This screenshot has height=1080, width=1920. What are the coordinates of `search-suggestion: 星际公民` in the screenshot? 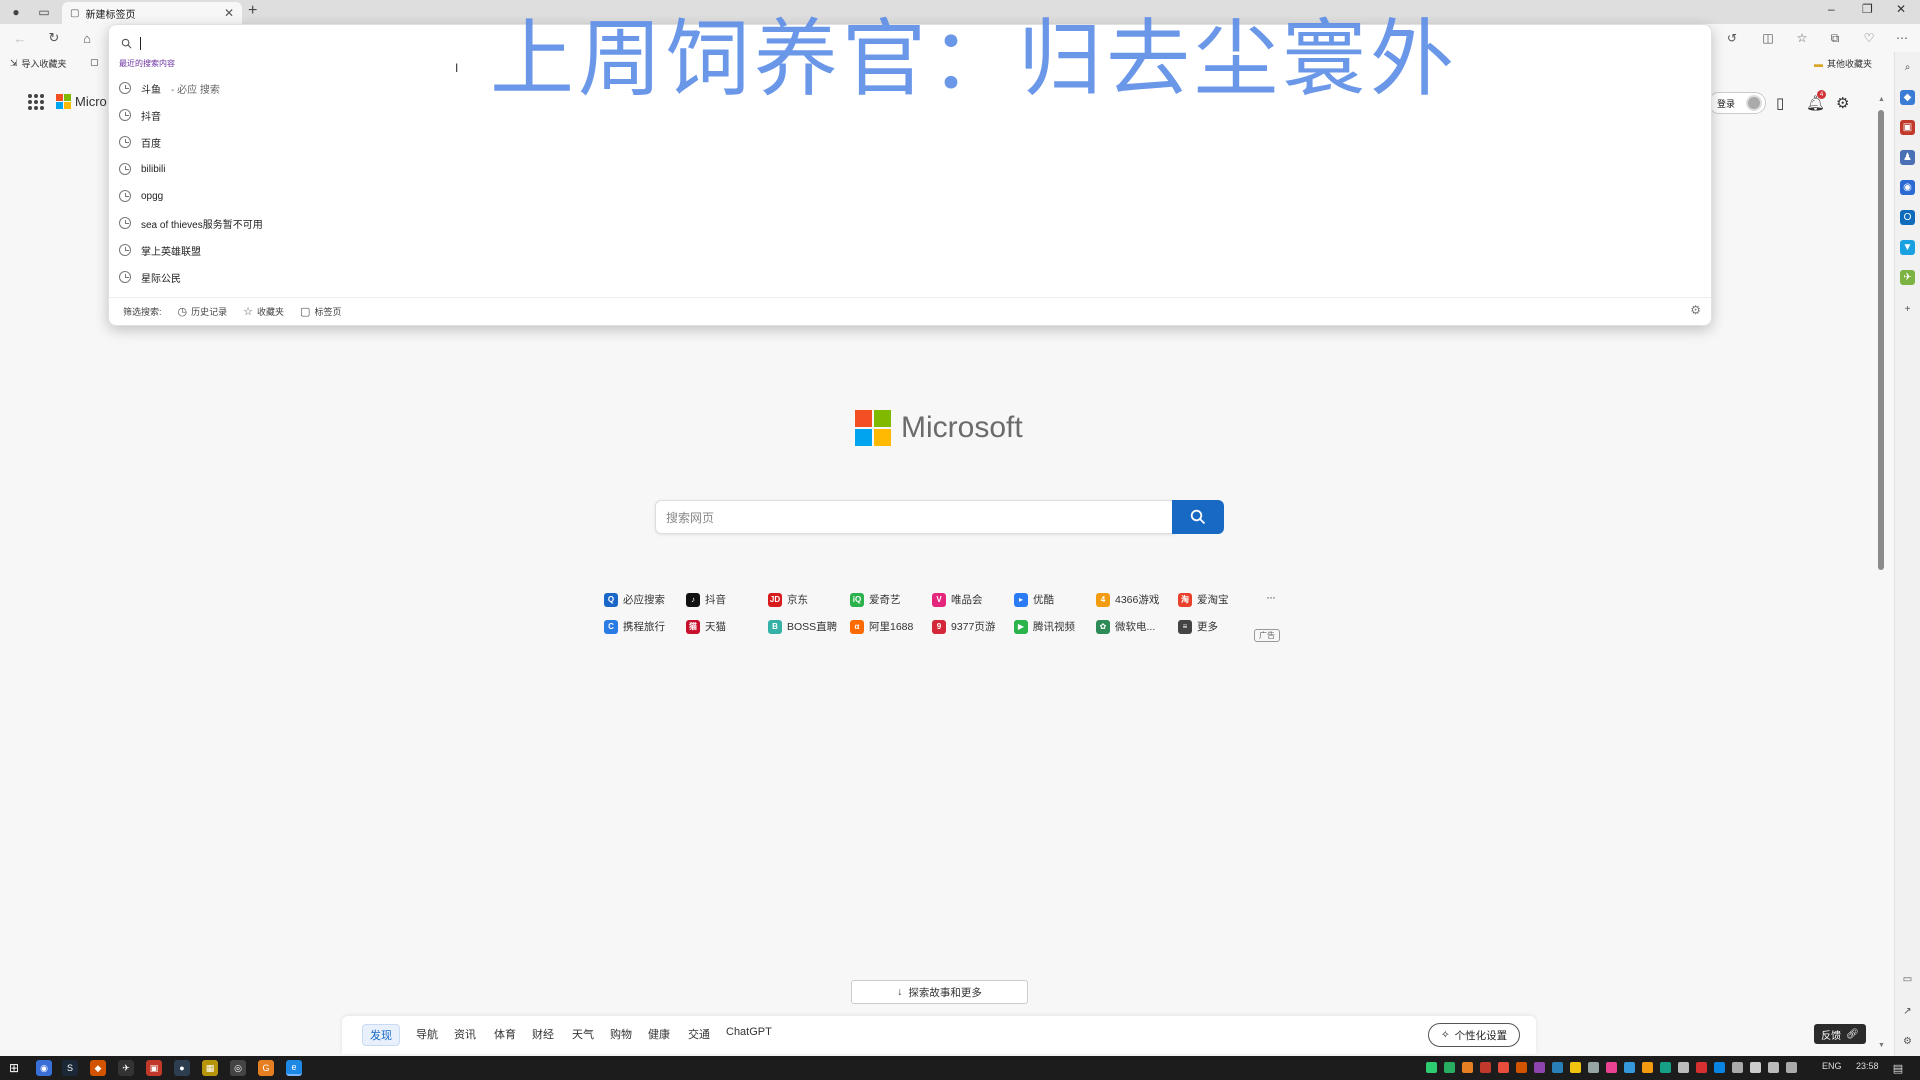 It's located at (909, 277).